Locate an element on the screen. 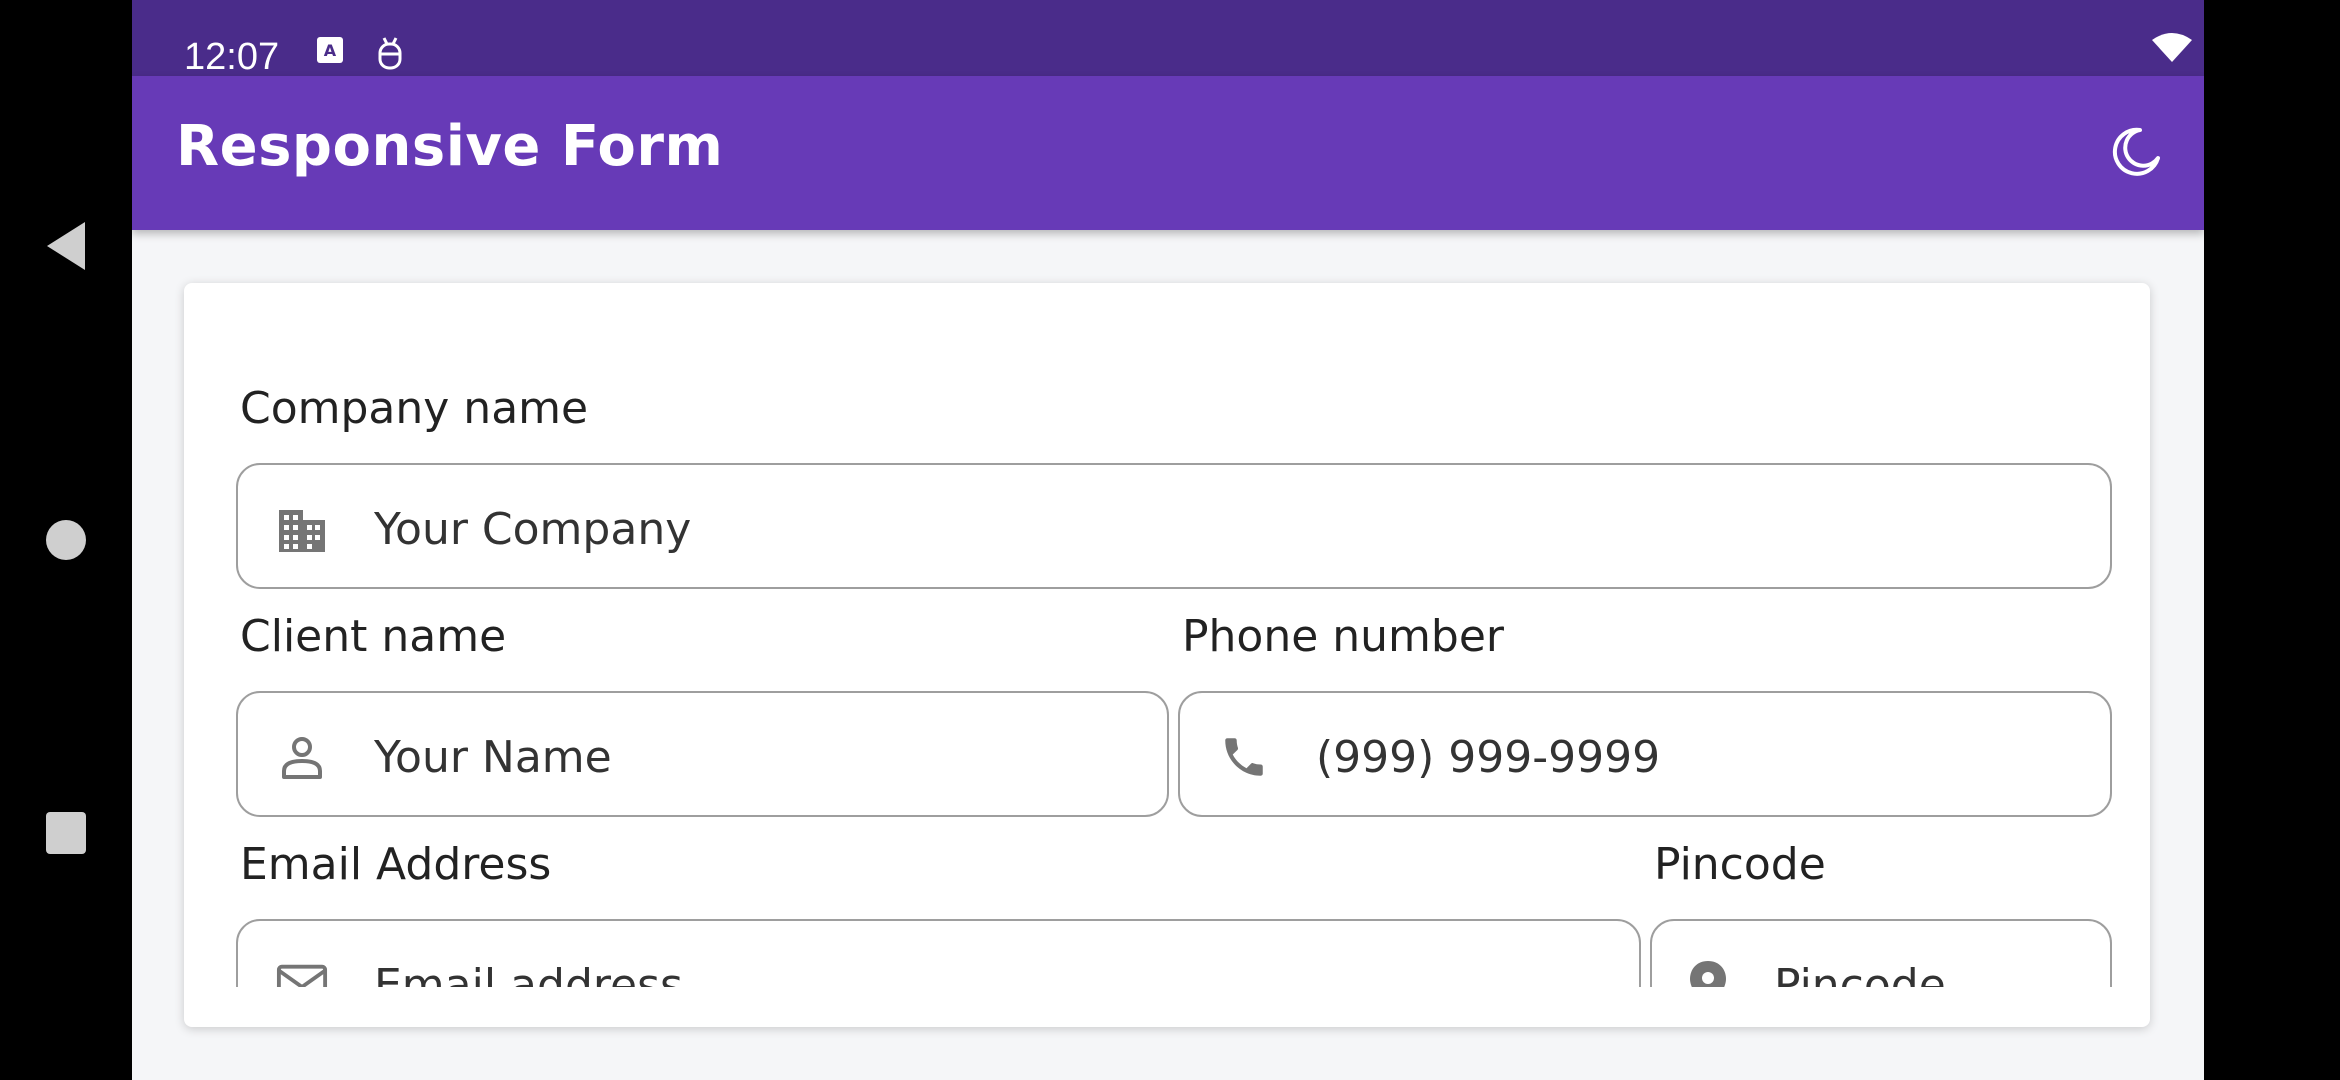 The width and height of the screenshot is (2340, 1080). app-bar: Responsive Form is located at coordinates (1168, 153).